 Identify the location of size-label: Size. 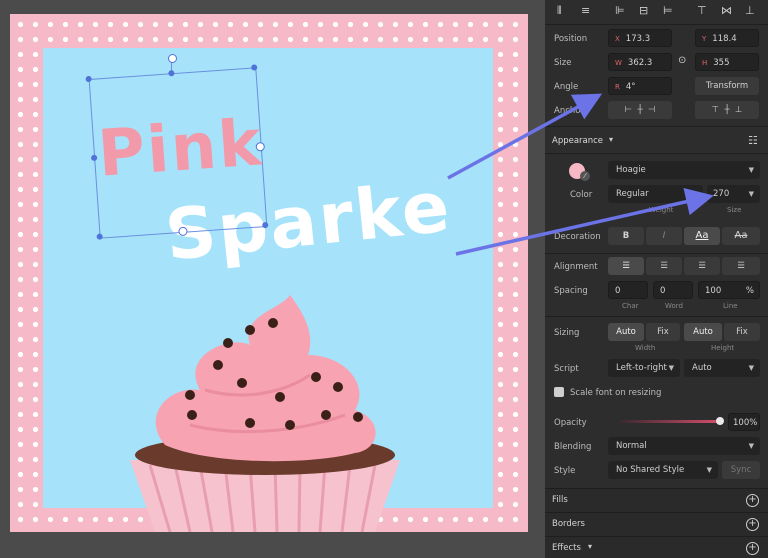
(563, 63).